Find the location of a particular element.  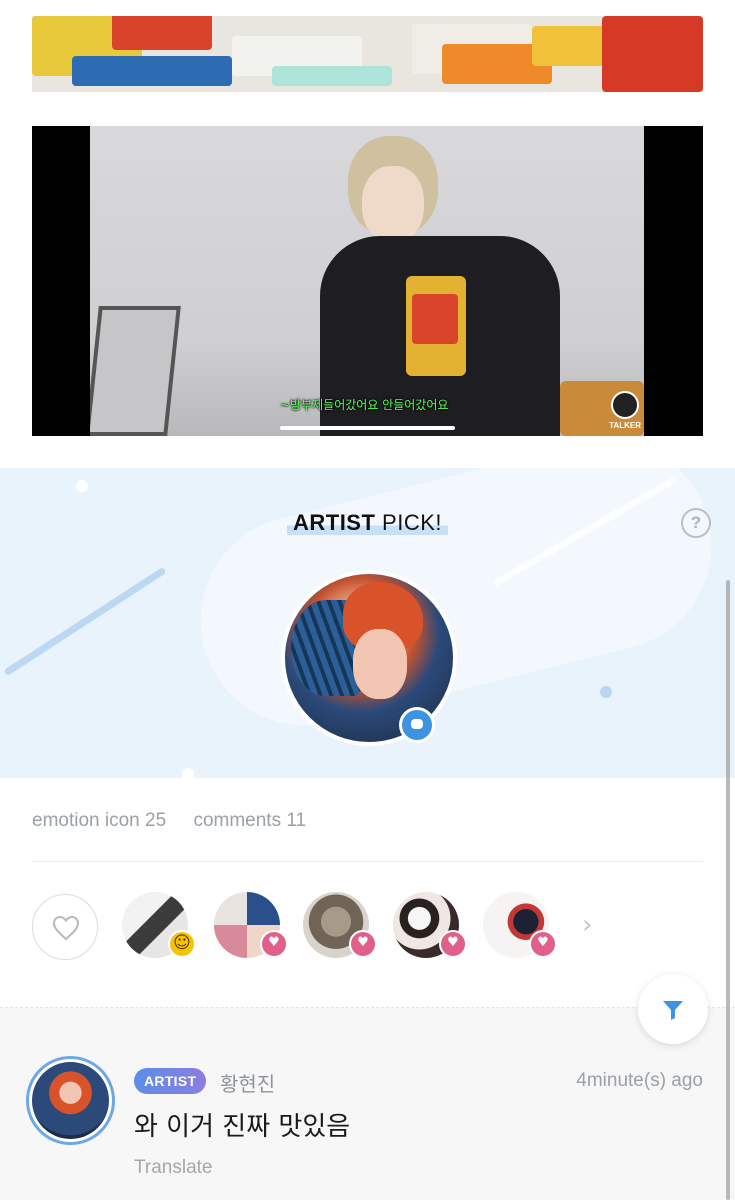

filter-button is located at coordinates (673, 1009).